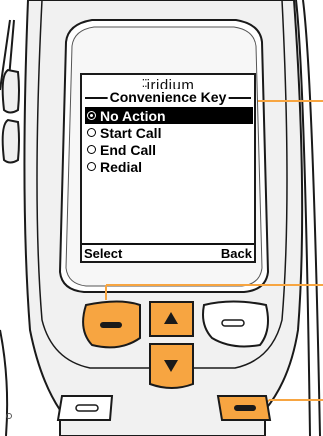 The image size is (323, 436). I want to click on options-list: No Action Start Call End Call Redial, so click(169, 141).